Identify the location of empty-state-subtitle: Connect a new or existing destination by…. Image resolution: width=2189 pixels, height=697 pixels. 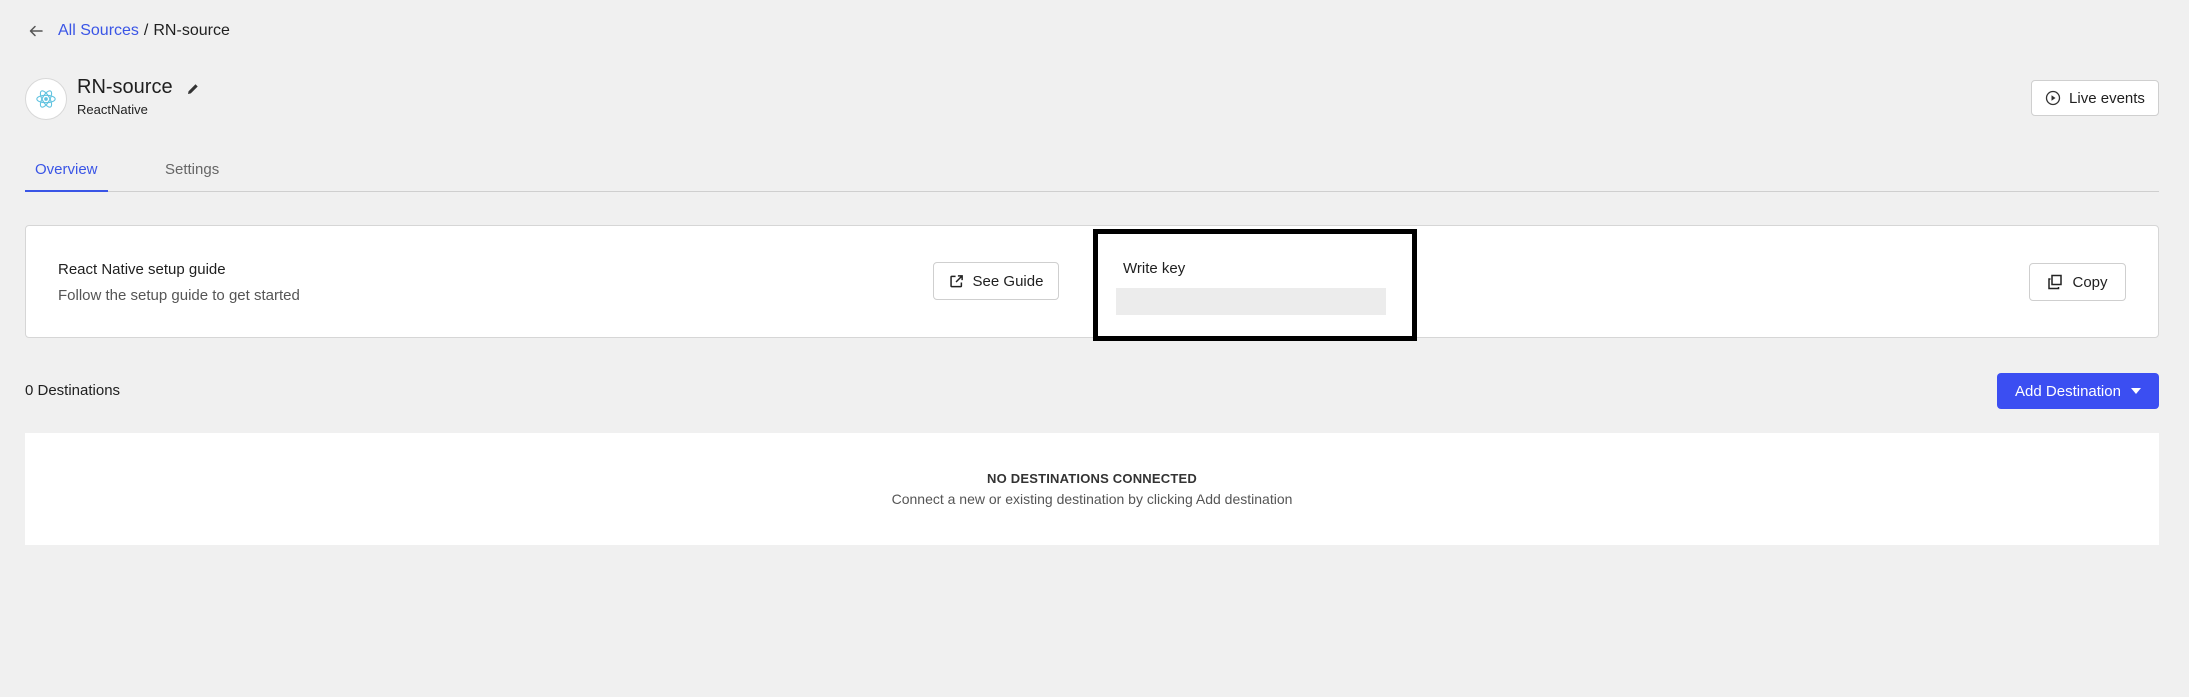
(1092, 499).